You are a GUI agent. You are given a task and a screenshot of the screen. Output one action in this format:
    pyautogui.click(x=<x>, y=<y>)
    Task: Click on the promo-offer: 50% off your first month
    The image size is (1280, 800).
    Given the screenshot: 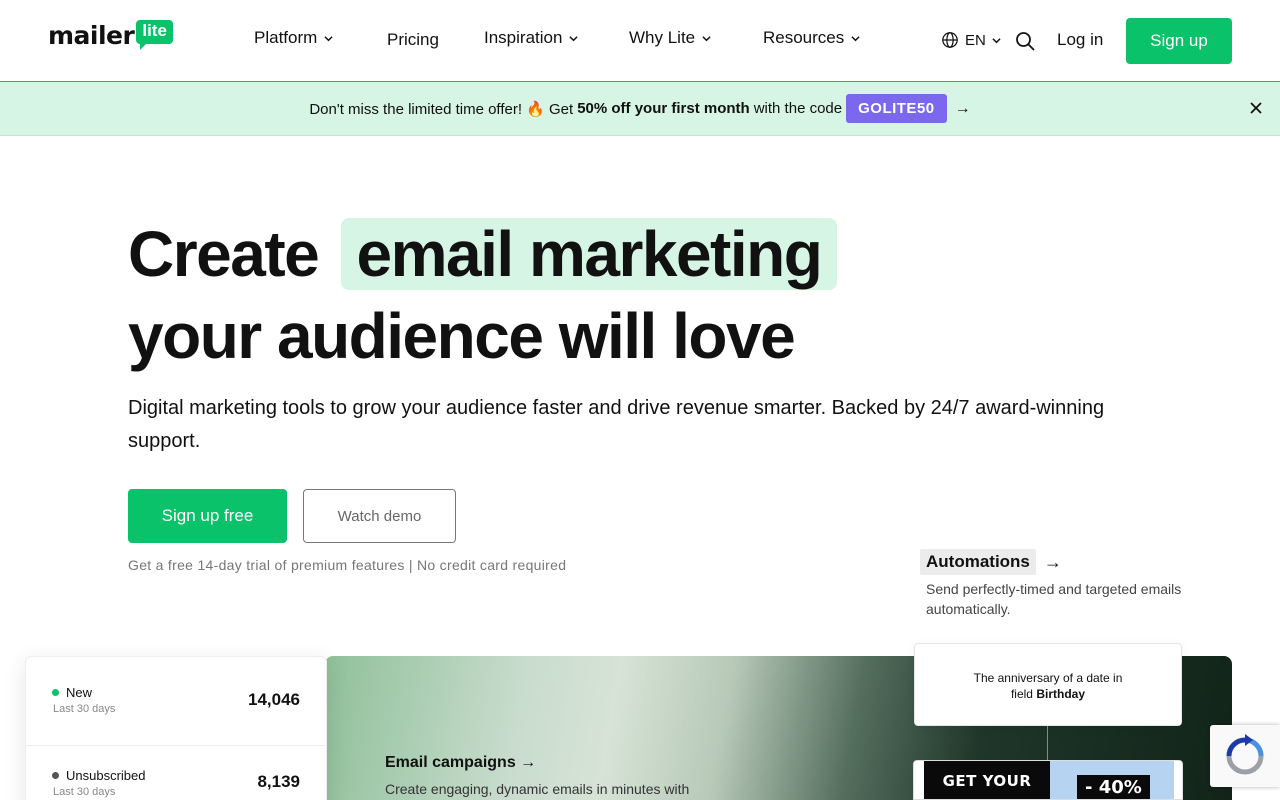 What is the action you would take?
    pyautogui.click(x=663, y=108)
    